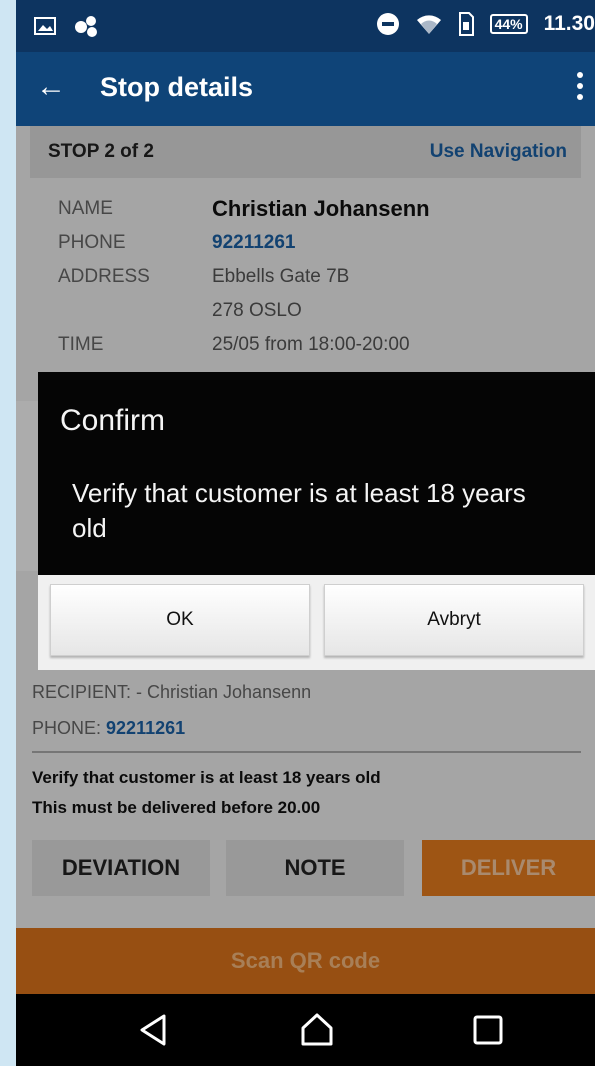 This screenshot has height=1066, width=595. What do you see at coordinates (45, 26) in the screenshot?
I see `image-icon` at bounding box center [45, 26].